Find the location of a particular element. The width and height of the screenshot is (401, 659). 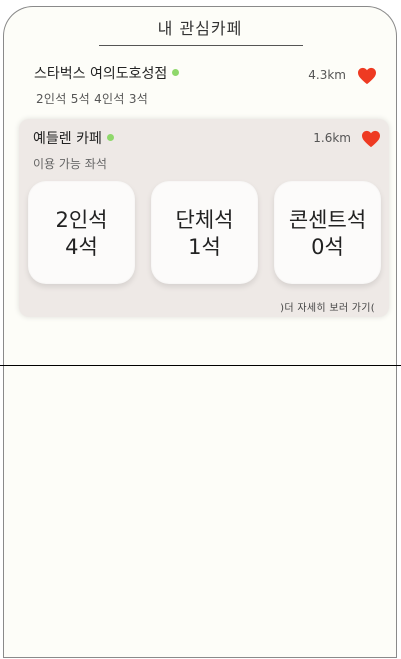

cafe-list-item: 스타벅스 여의도호성점 2인석 5석 4인석 3석 4.3km is located at coordinates (200, 88).